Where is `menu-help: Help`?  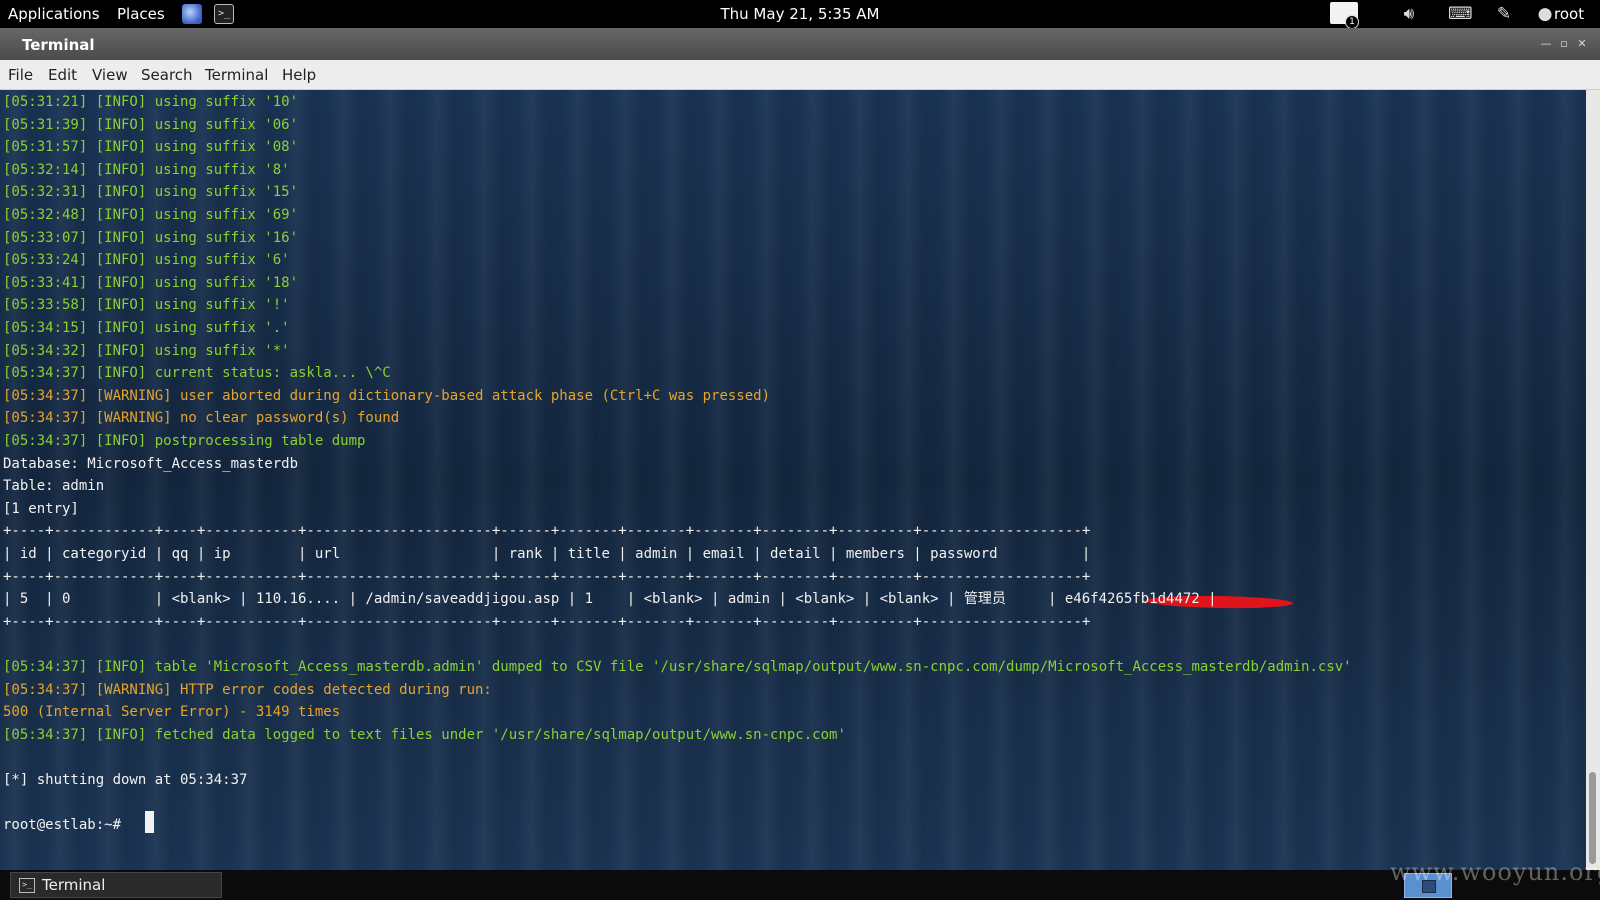 menu-help: Help is located at coordinates (299, 75).